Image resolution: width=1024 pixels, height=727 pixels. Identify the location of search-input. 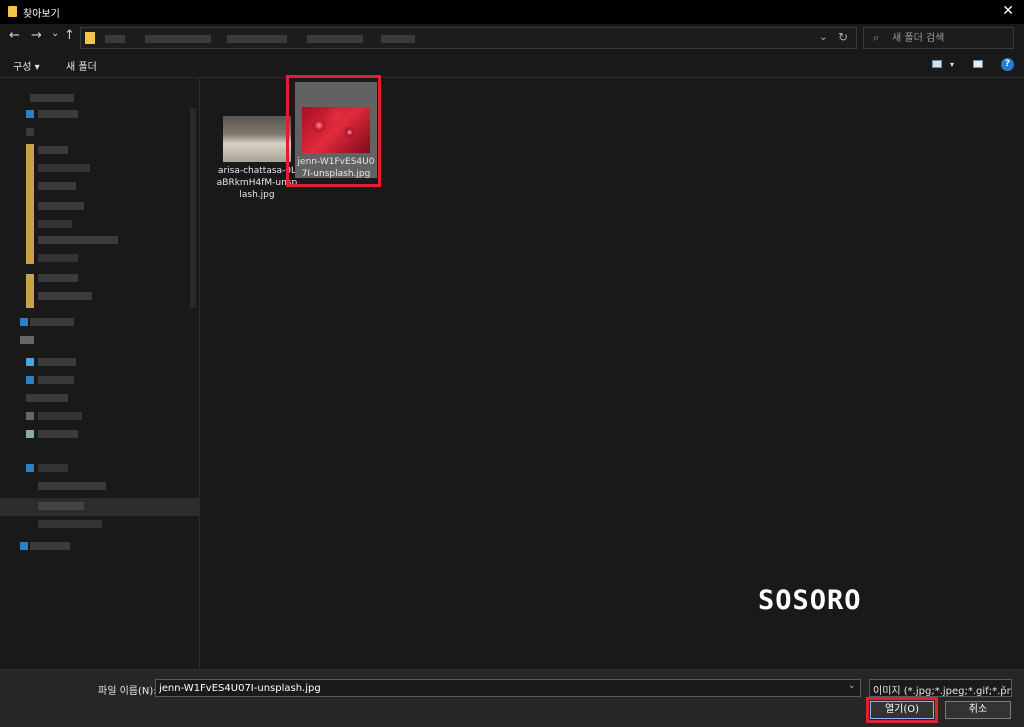
(949, 38).